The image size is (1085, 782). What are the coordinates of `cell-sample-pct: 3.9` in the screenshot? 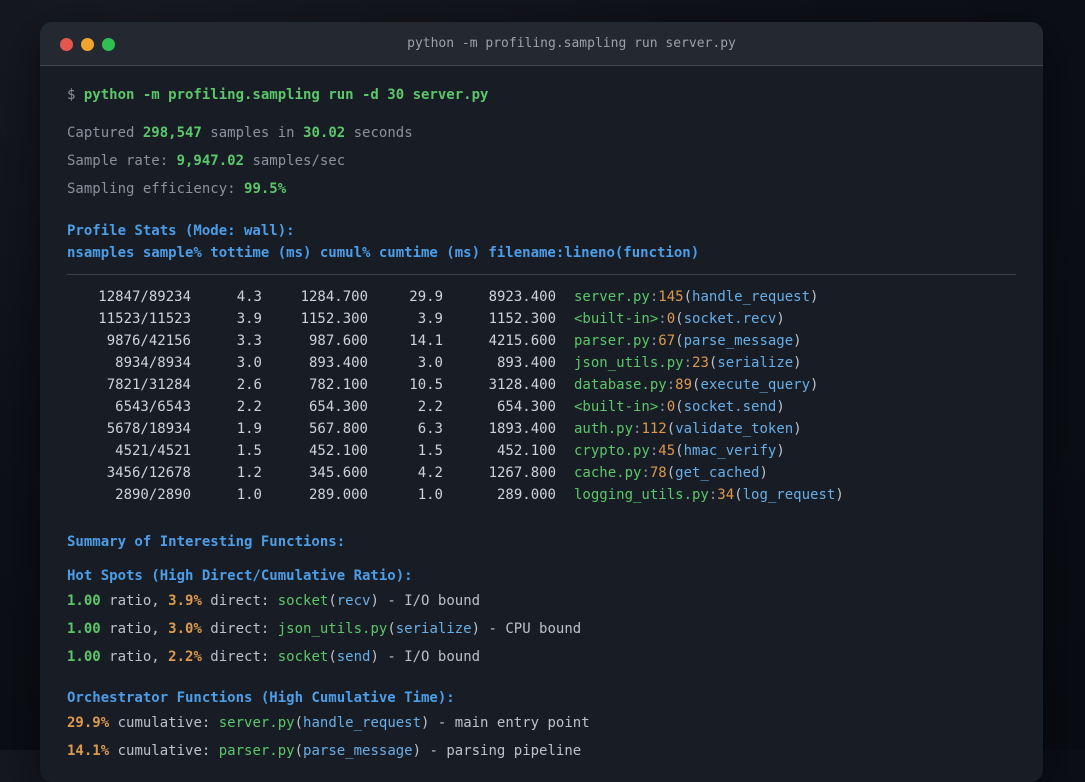 It's located at (249, 319).